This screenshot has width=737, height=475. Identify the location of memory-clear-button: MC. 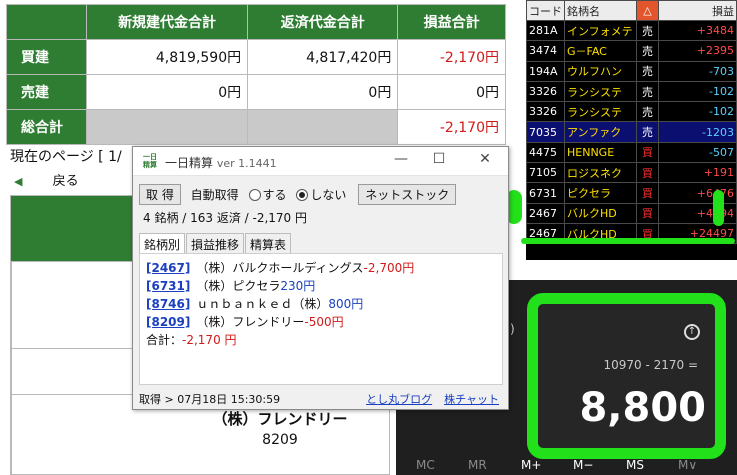
(425, 465).